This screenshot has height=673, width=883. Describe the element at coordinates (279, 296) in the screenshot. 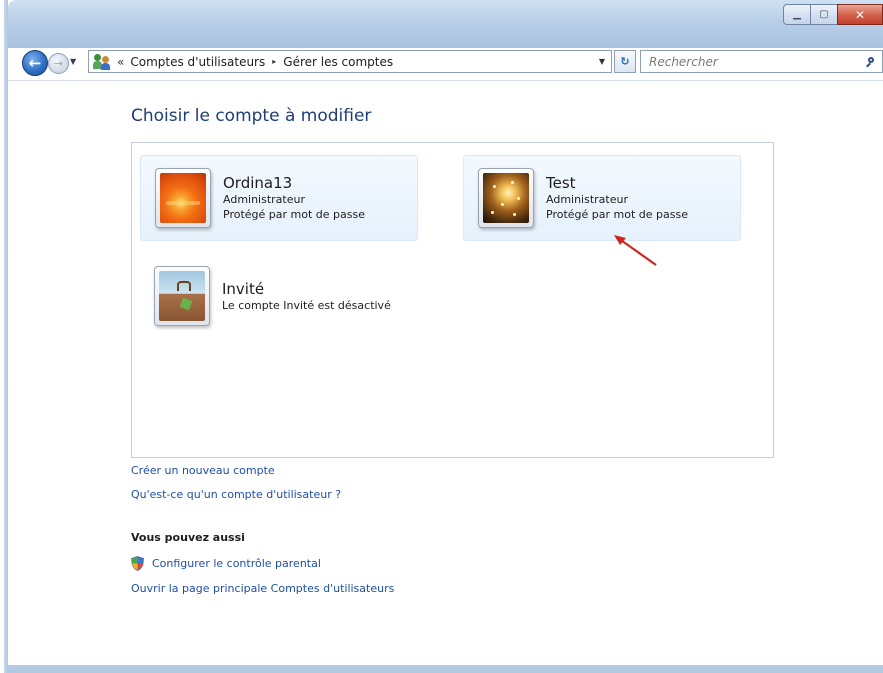

I see `account-tile-invite: Invité Le compte Invité est désactivé` at that location.